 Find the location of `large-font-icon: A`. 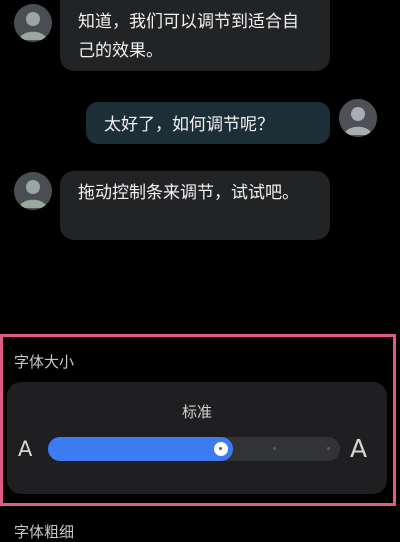

large-font-icon: A is located at coordinates (358, 448).